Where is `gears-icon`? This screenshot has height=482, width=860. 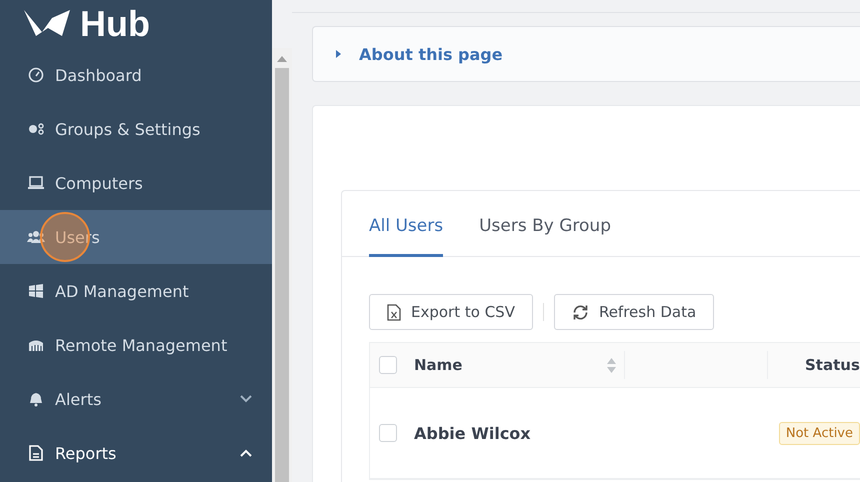
gears-icon is located at coordinates (36, 129).